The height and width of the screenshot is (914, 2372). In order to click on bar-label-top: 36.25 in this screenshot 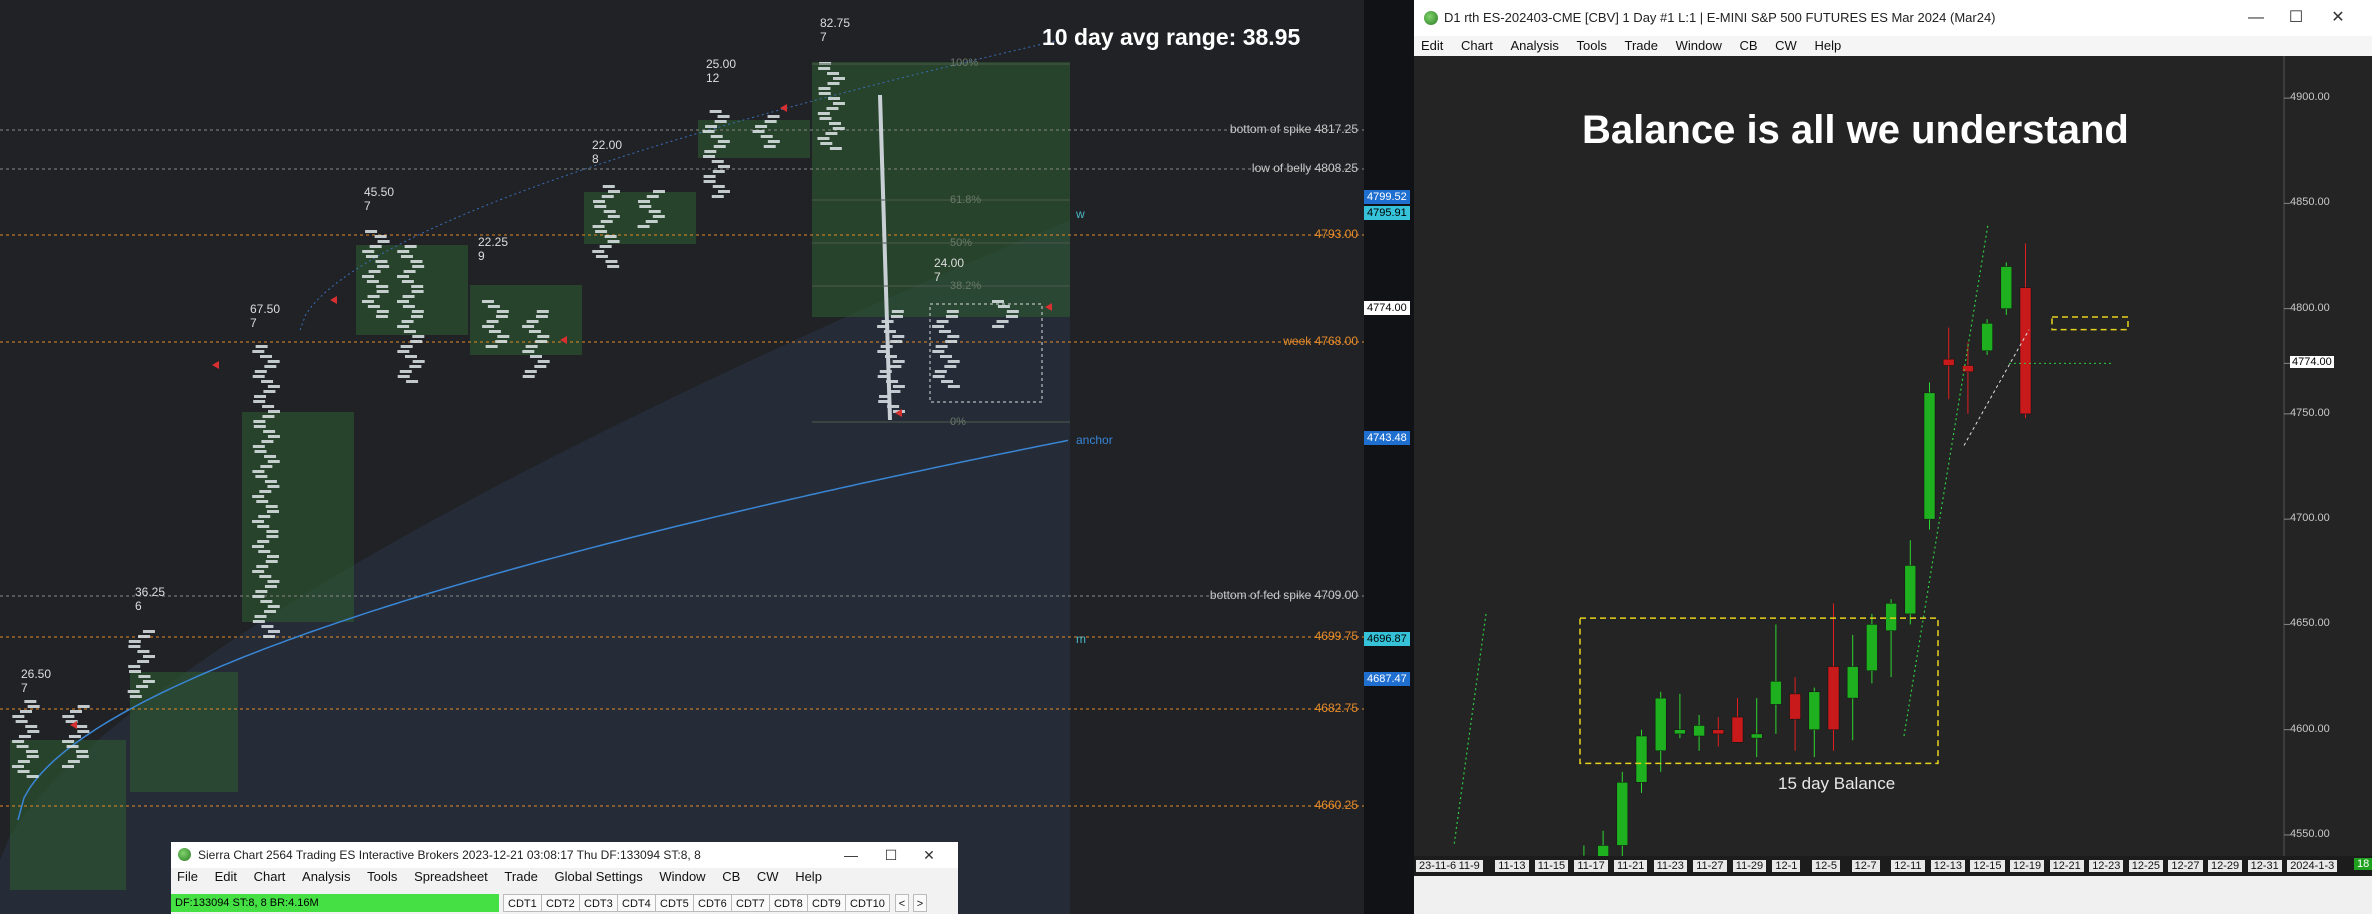, I will do `click(150, 592)`.